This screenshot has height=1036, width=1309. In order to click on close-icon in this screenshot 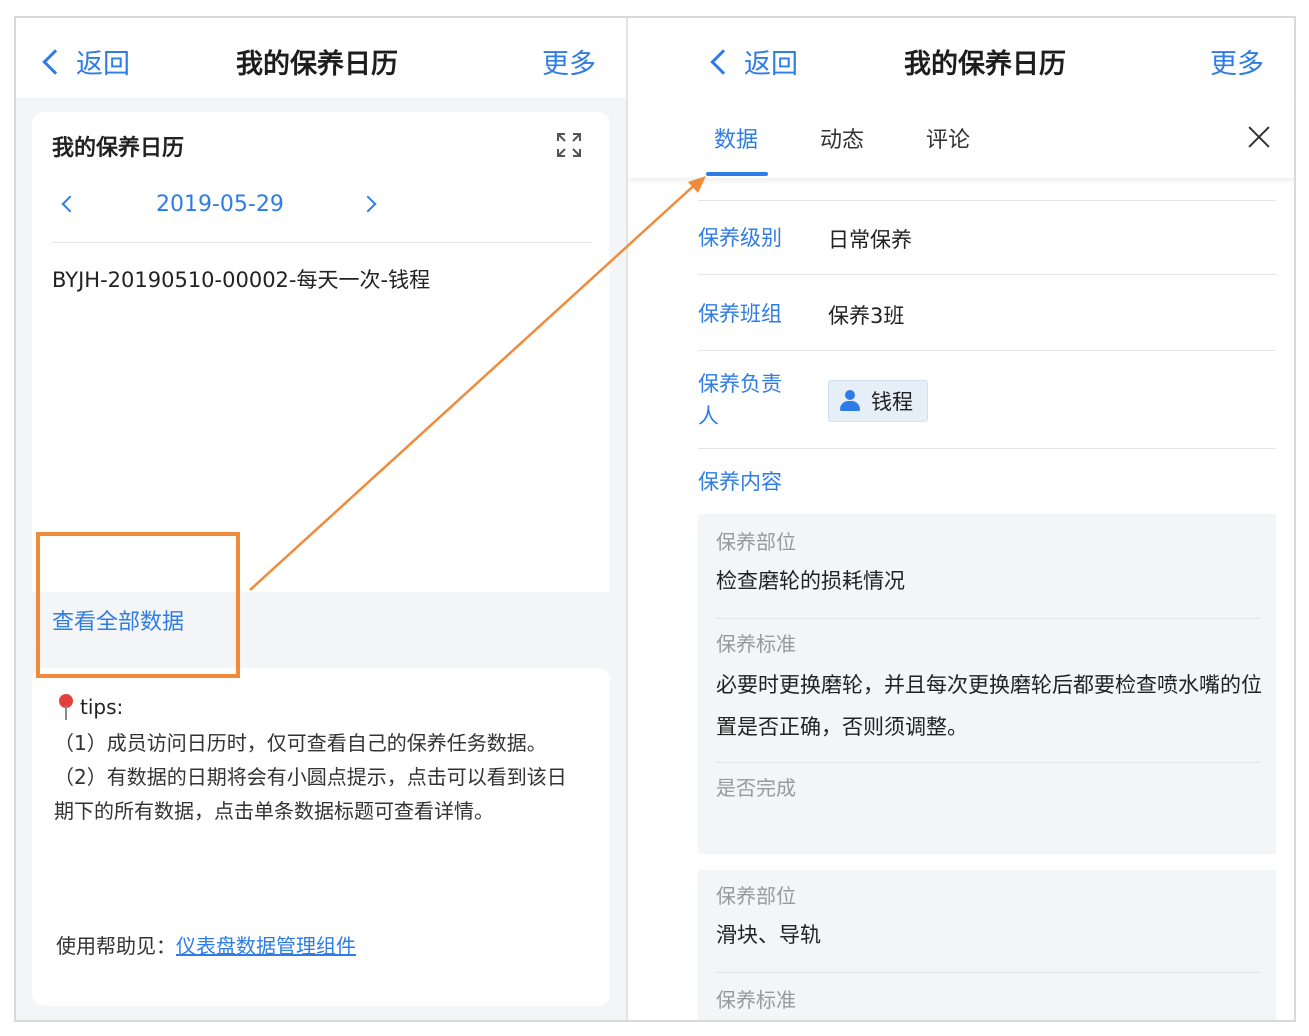, I will do `click(1259, 137)`.